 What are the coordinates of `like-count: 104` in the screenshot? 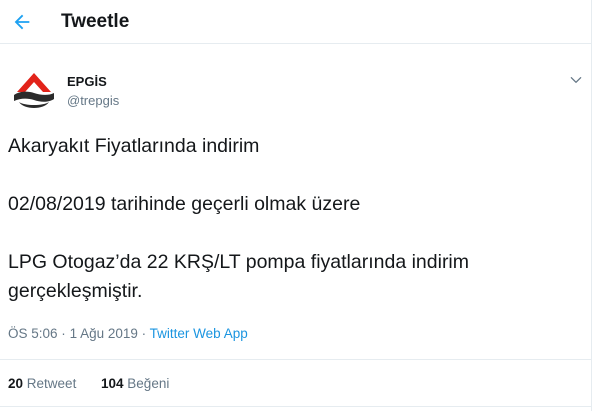 It's located at (112, 383).